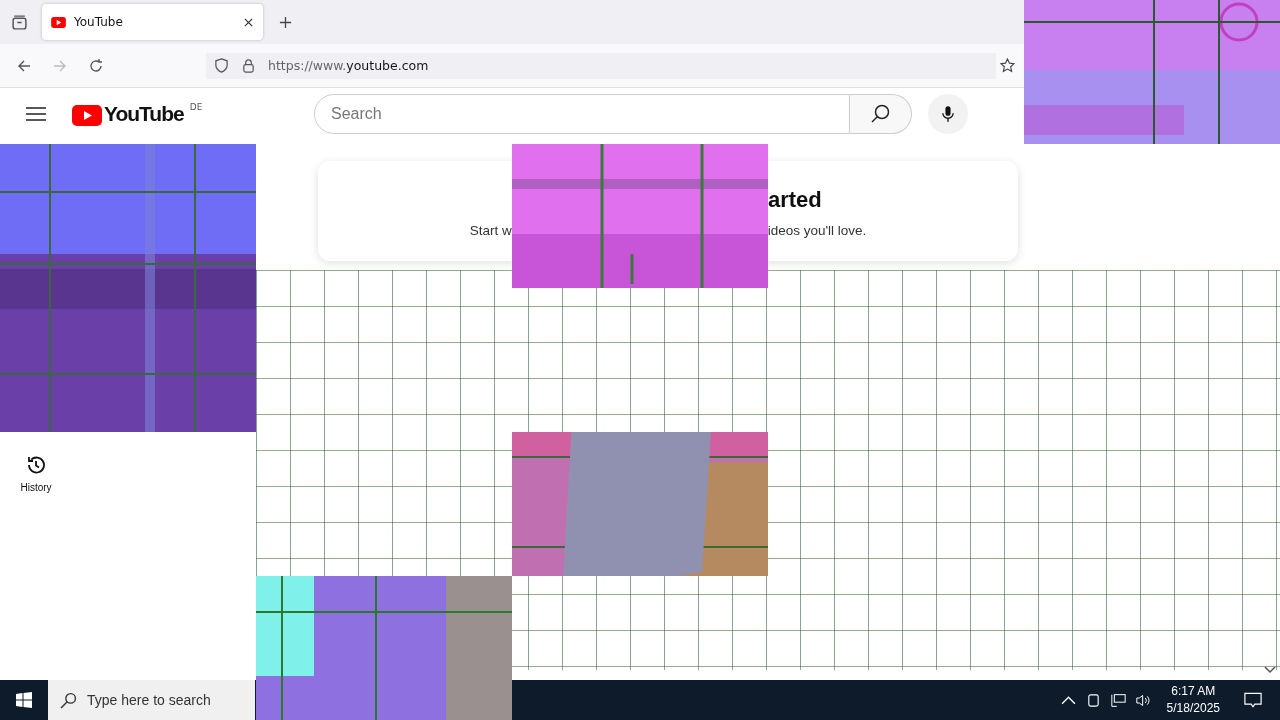 This screenshot has height=720, width=1280. I want to click on reload-icon, so click(96, 65).